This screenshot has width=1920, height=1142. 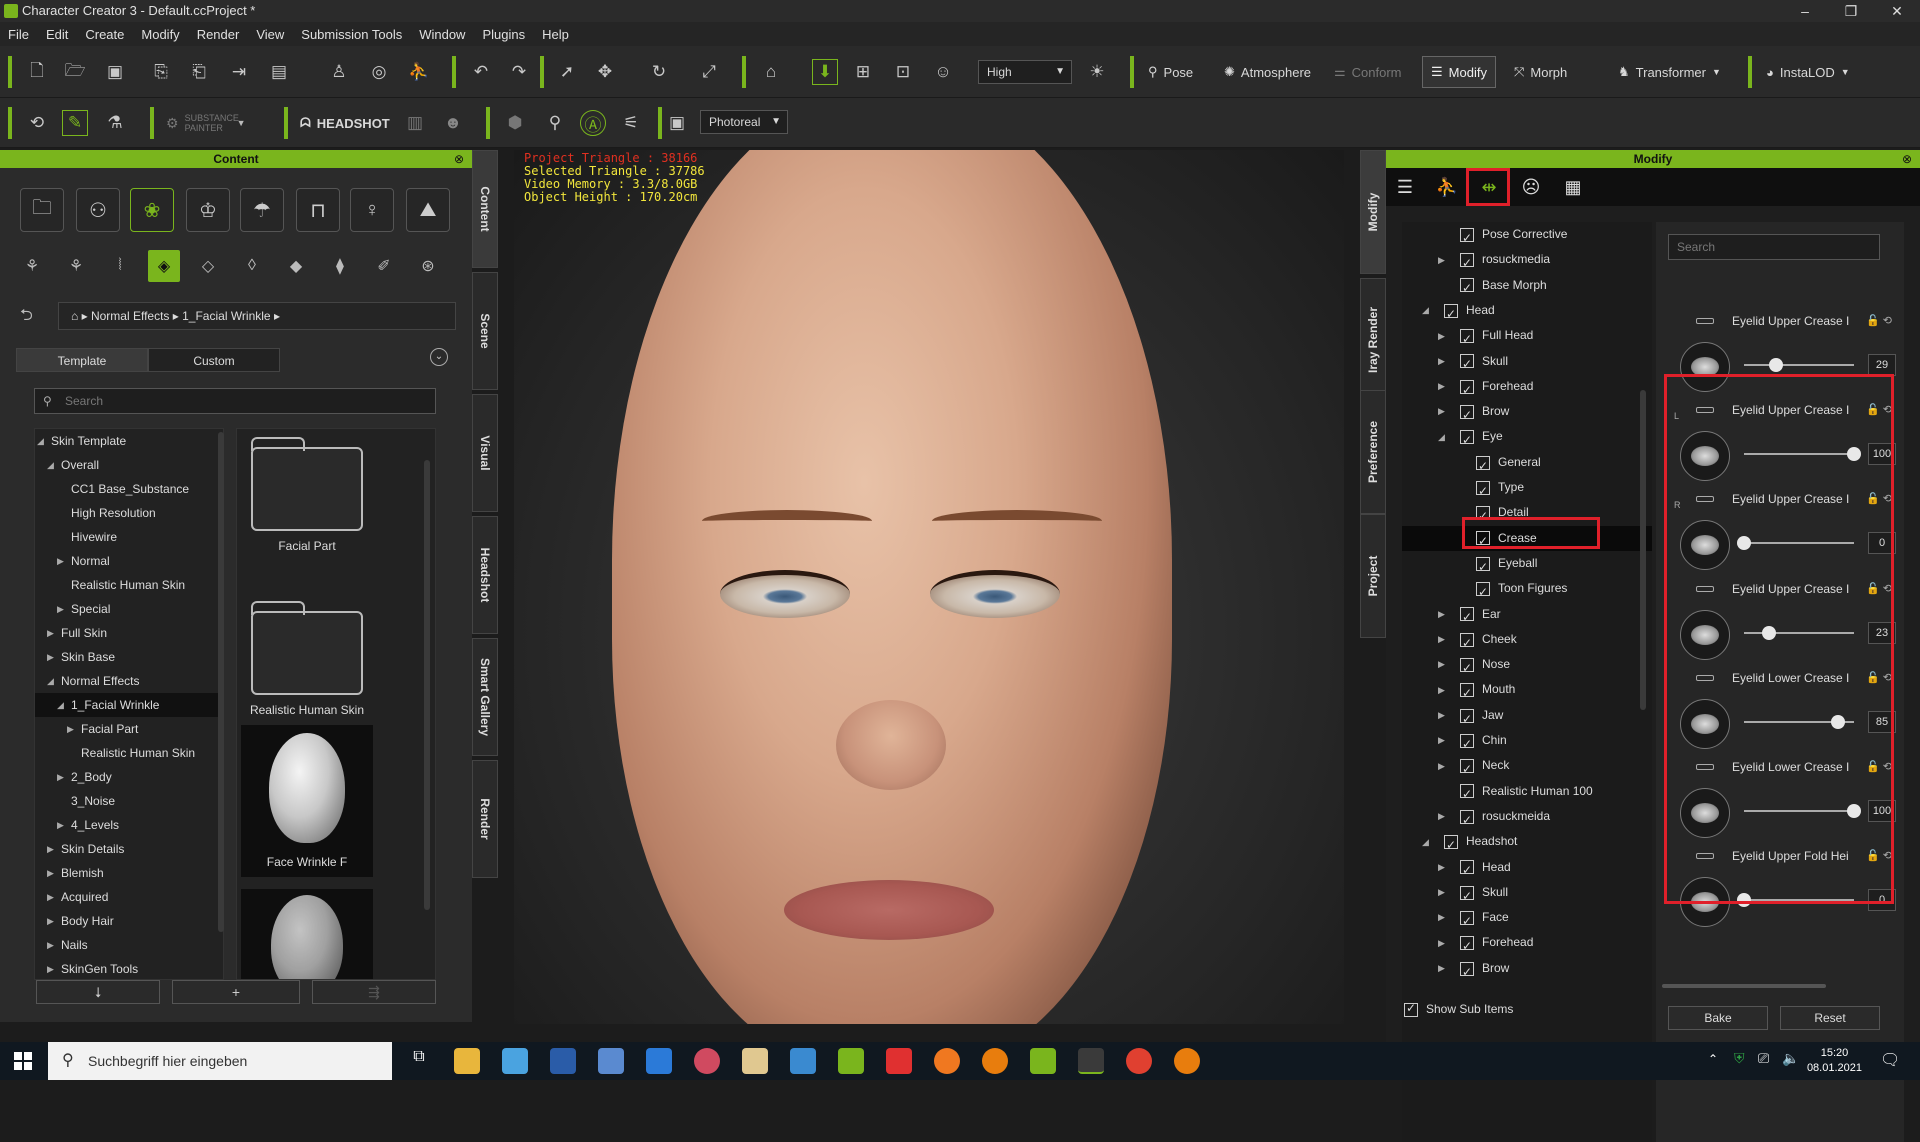 I want to click on bake-button: Bake, so click(x=1718, y=1018).